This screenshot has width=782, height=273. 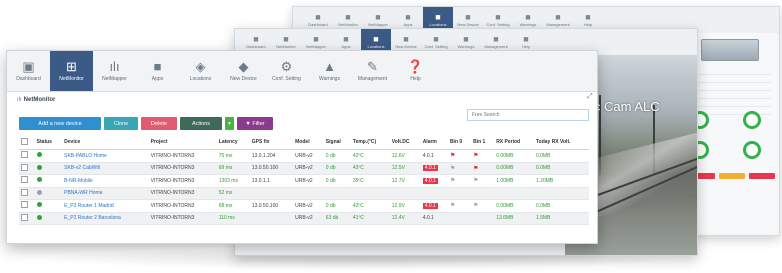 I want to click on table-row: PBNA-WR Home VITRINO-INTORN3 52 ms, so click(x=304, y=193).